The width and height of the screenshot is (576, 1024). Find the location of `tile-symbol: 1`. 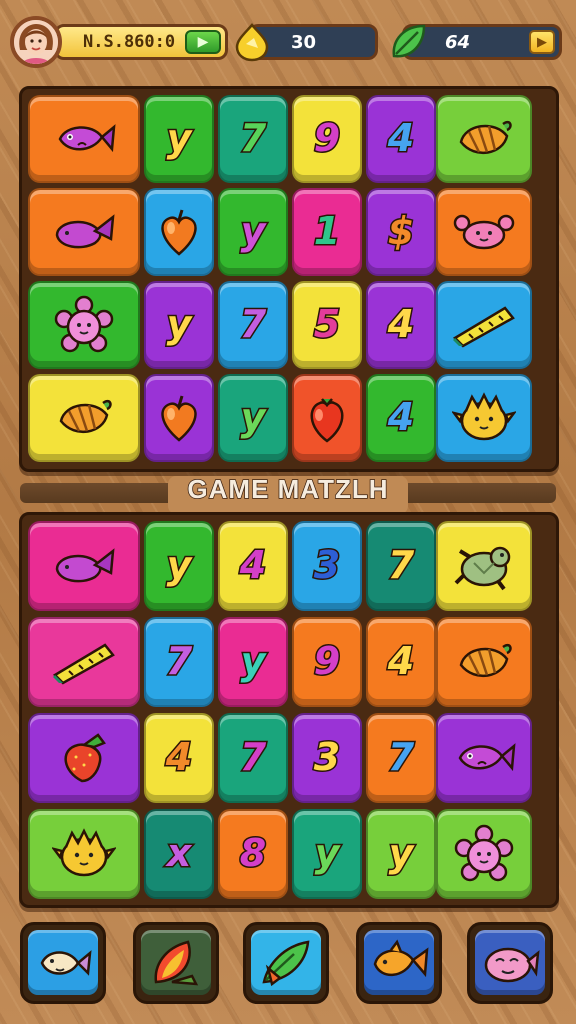

tile-symbol: 1 is located at coordinates (326, 231).